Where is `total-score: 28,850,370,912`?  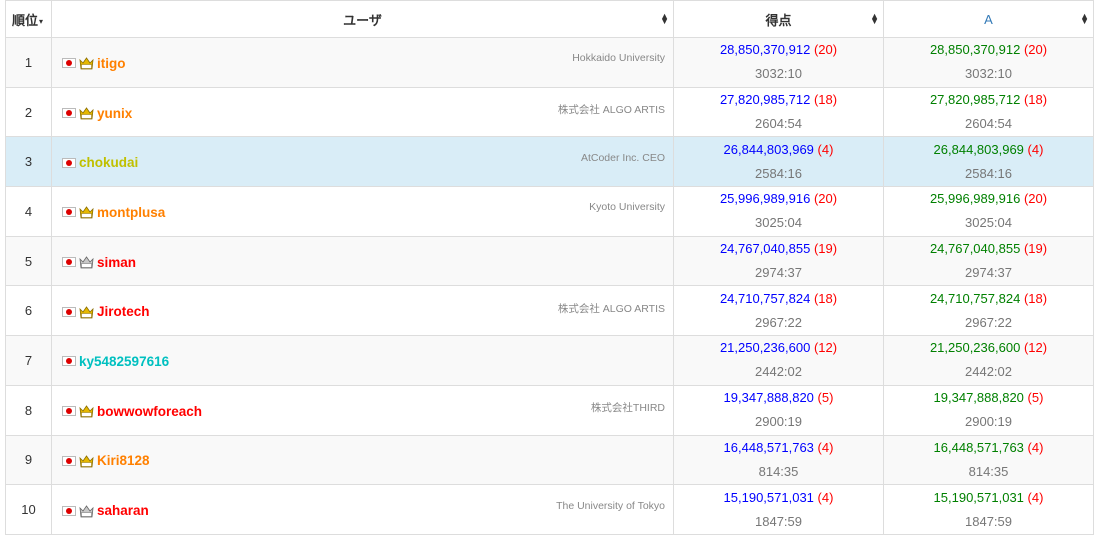 total-score: 28,850,370,912 is located at coordinates (765, 50).